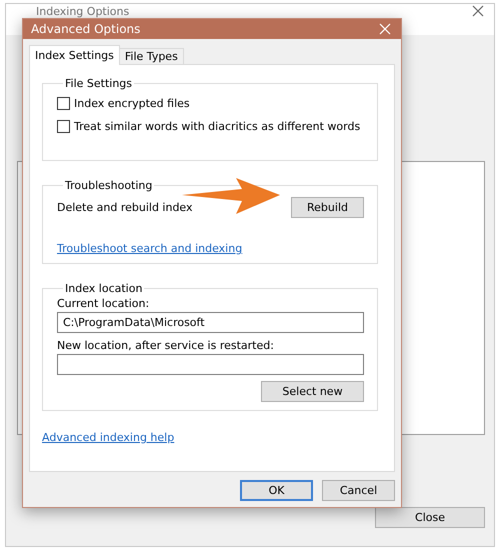 This screenshot has height=552, width=497. Describe the element at coordinates (217, 126) in the screenshot. I see `checkbox-label: Treat similar words with diacritics as different words` at that location.